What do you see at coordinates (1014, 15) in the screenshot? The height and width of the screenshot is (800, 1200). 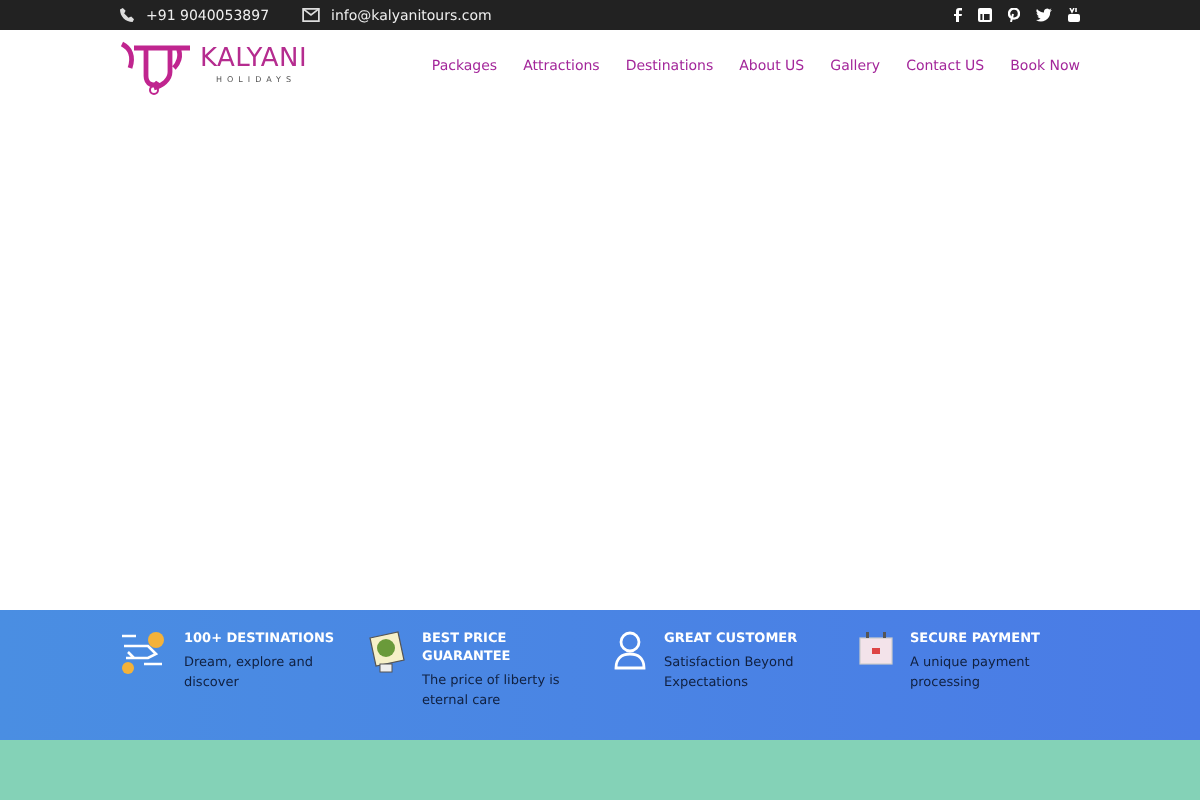 I see `pinterest-icon` at bounding box center [1014, 15].